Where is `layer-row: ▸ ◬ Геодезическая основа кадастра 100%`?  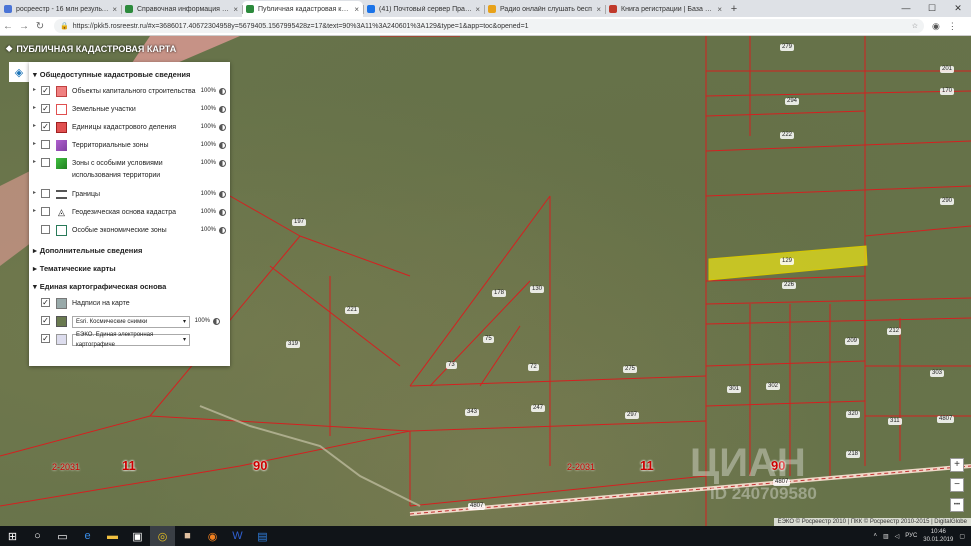
layer-row: ▸ ◬ Геодезическая основа кадастра 100% is located at coordinates (129, 213).